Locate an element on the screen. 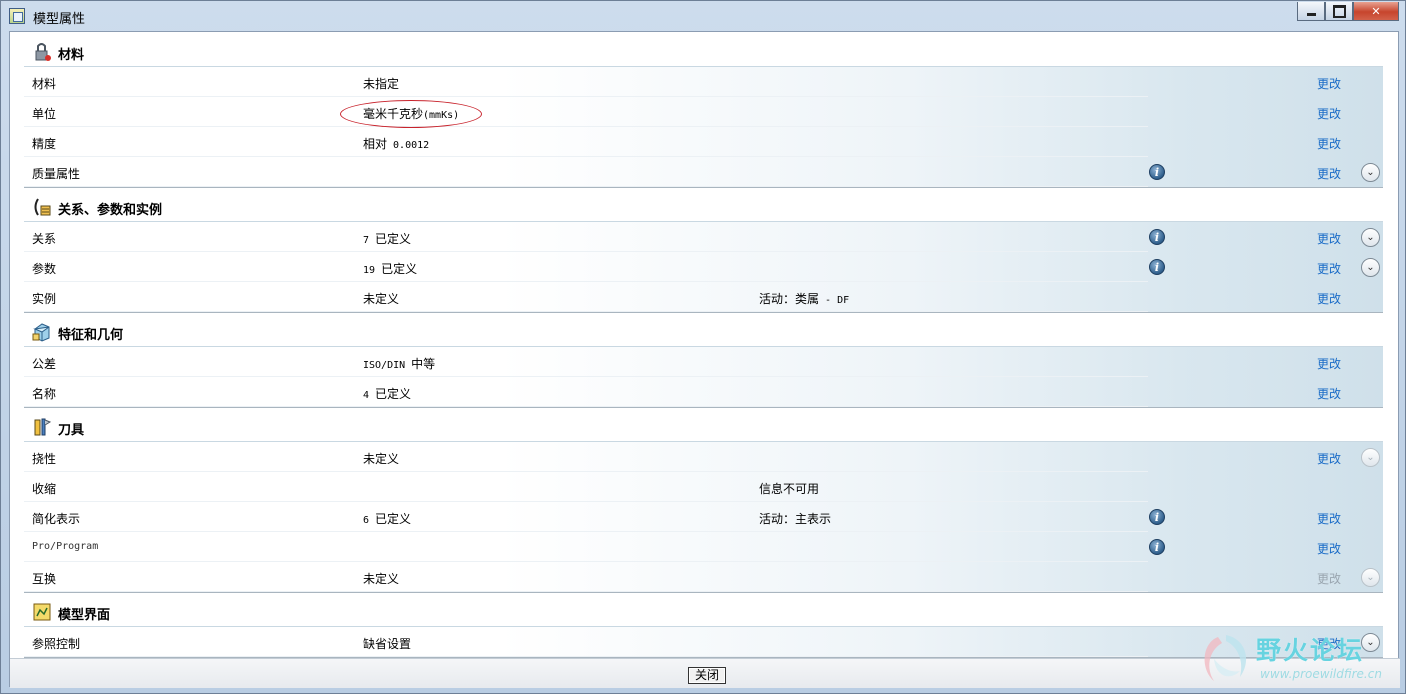 The height and width of the screenshot is (694, 1406). section-title: 材料 is located at coordinates (71, 55).